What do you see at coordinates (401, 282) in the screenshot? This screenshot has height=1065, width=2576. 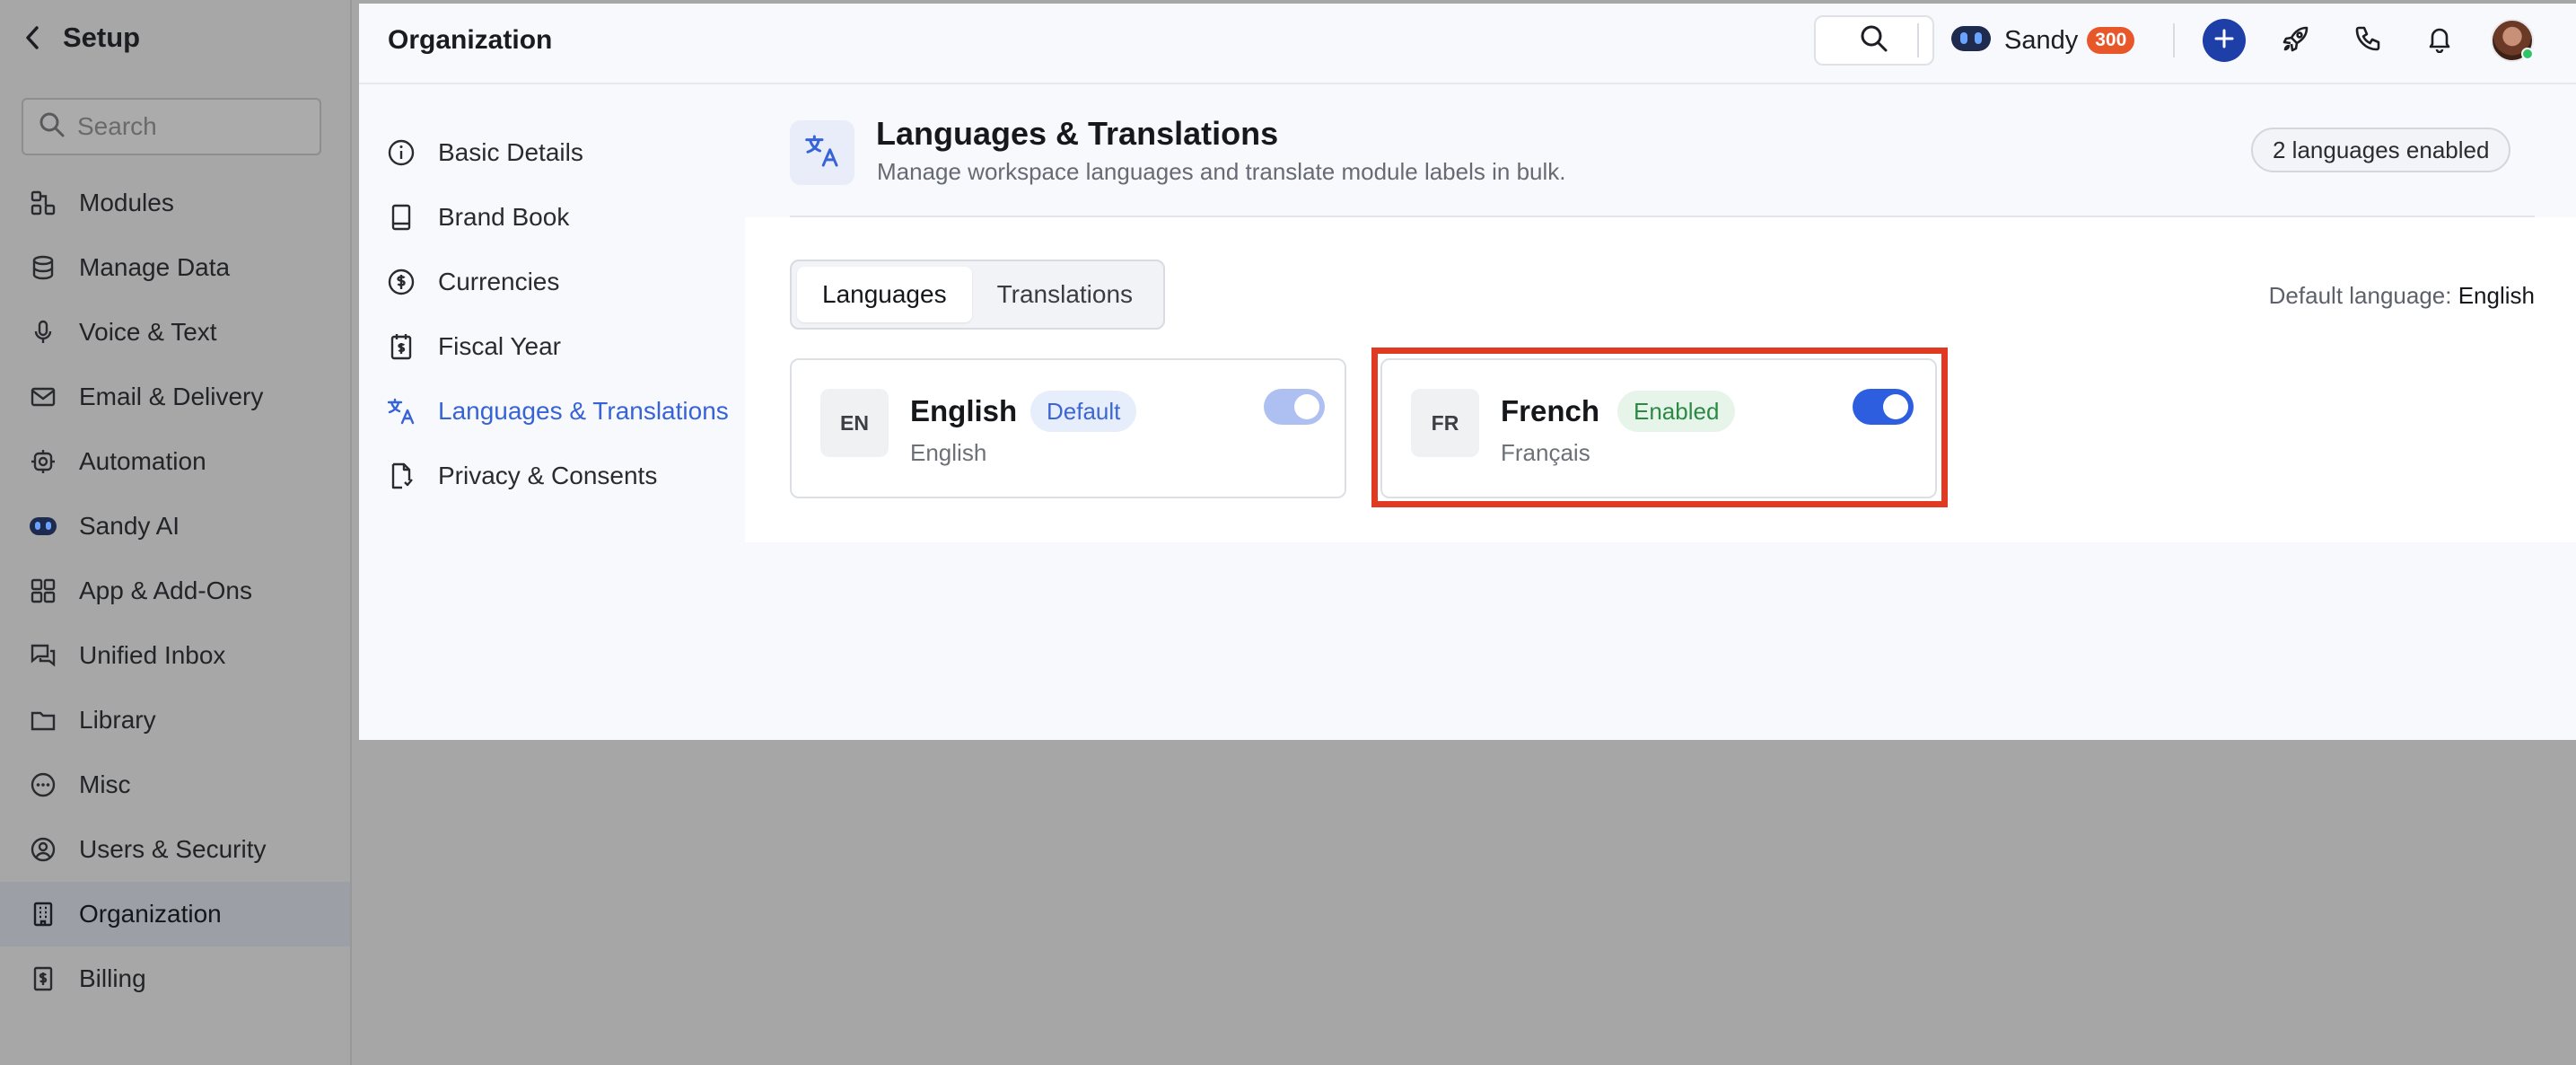 I see `currency-icon` at bounding box center [401, 282].